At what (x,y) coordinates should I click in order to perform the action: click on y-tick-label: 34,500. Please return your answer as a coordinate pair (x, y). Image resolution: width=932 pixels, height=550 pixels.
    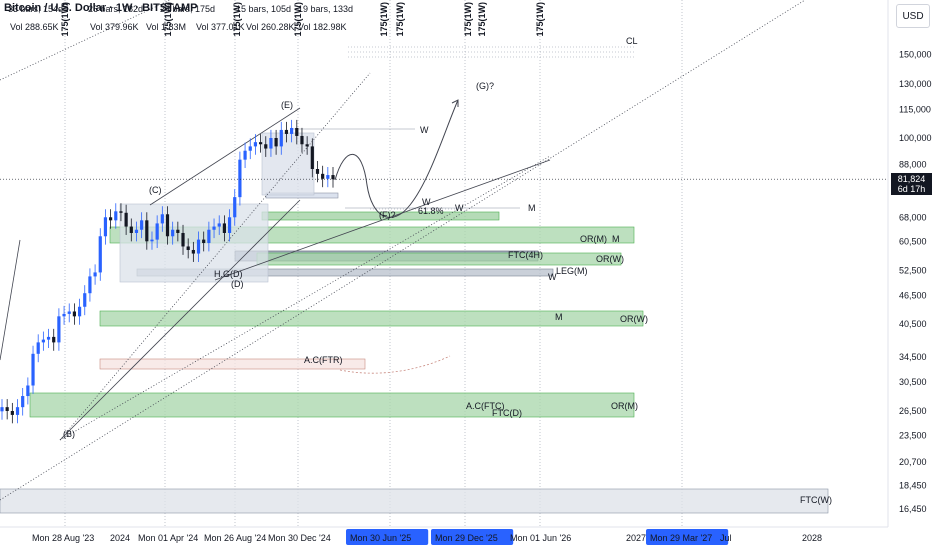
    Looking at the image, I should click on (913, 357).